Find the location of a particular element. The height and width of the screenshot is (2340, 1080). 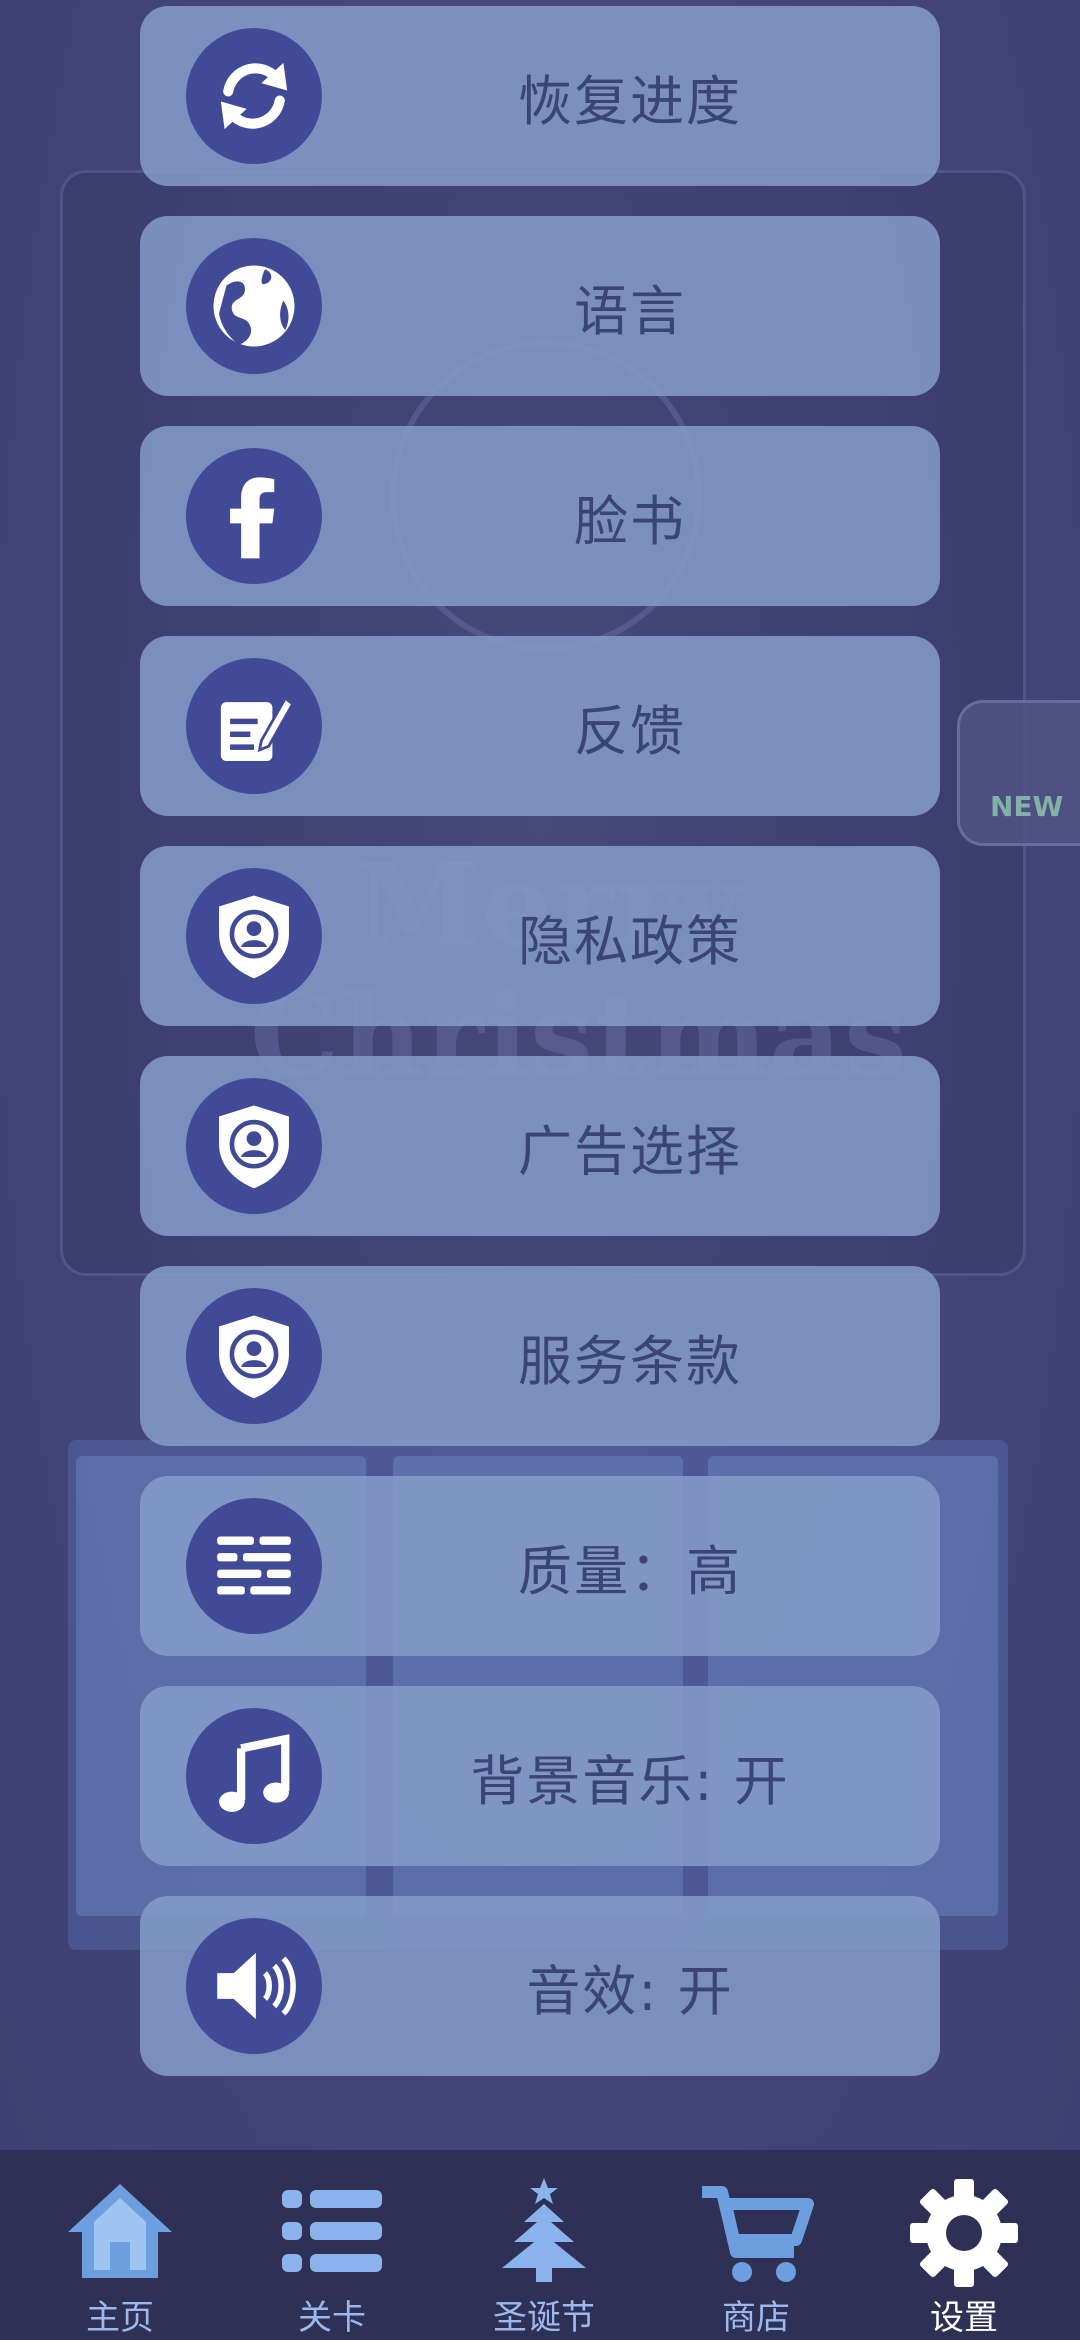

new-badge-label: NEW is located at coordinates (1027, 806).